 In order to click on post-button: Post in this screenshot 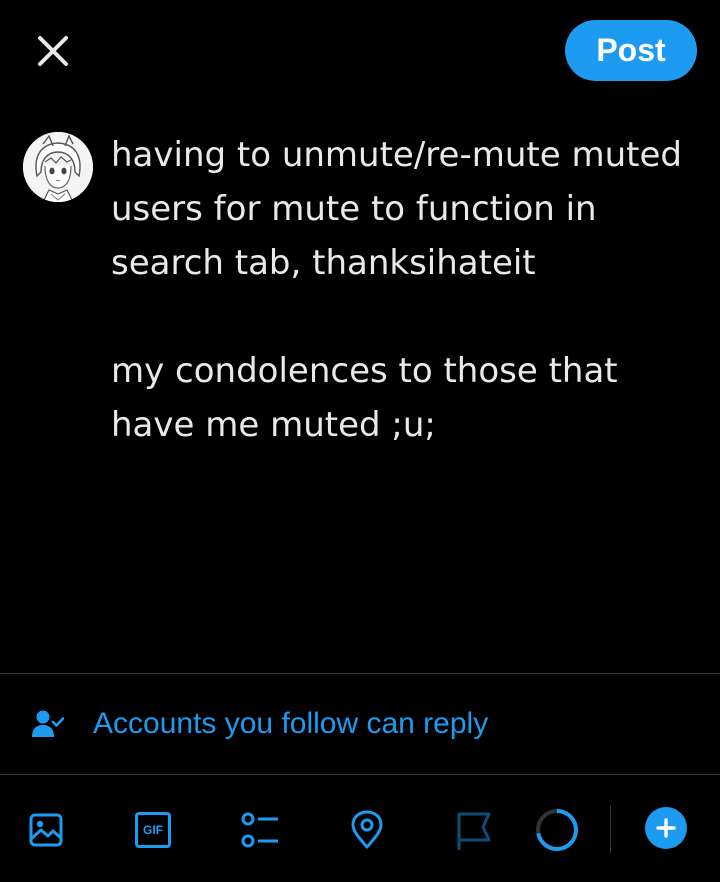, I will do `click(631, 50)`.